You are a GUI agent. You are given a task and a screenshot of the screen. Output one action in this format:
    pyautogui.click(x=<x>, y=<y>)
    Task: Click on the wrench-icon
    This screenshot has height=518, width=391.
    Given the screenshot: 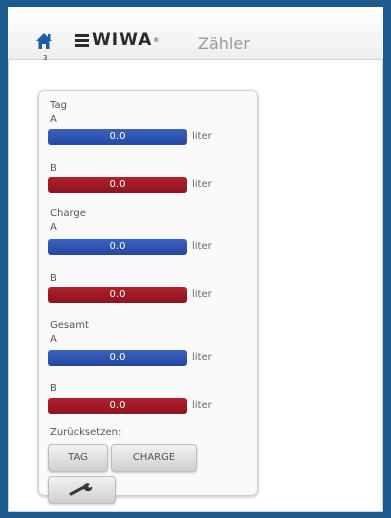 What is the action you would take?
    pyautogui.click(x=81, y=489)
    